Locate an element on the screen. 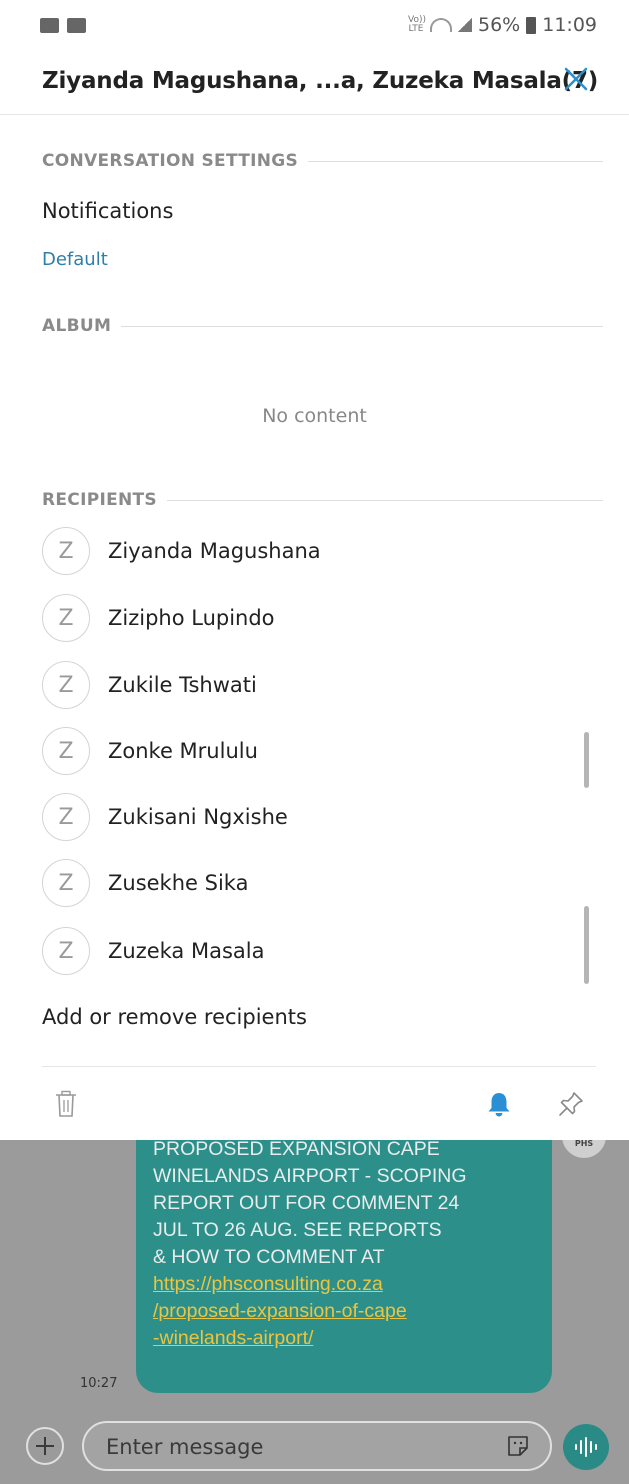  message-placeholder: Enter message is located at coordinates (185, 1447).